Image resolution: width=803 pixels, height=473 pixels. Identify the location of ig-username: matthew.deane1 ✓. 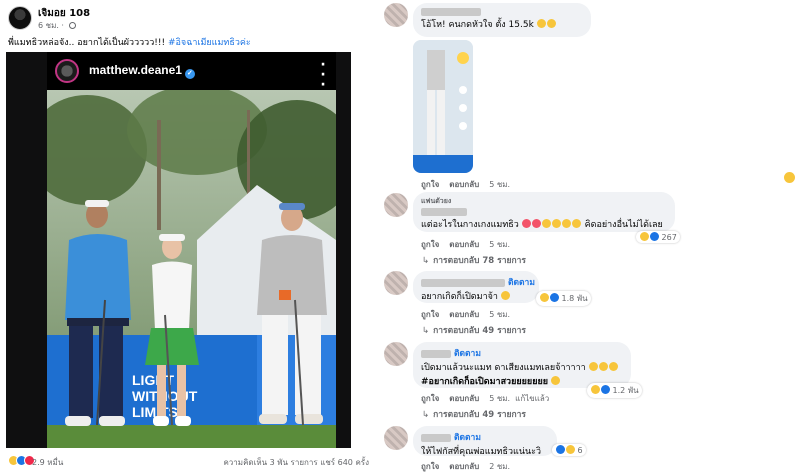
(142, 71).